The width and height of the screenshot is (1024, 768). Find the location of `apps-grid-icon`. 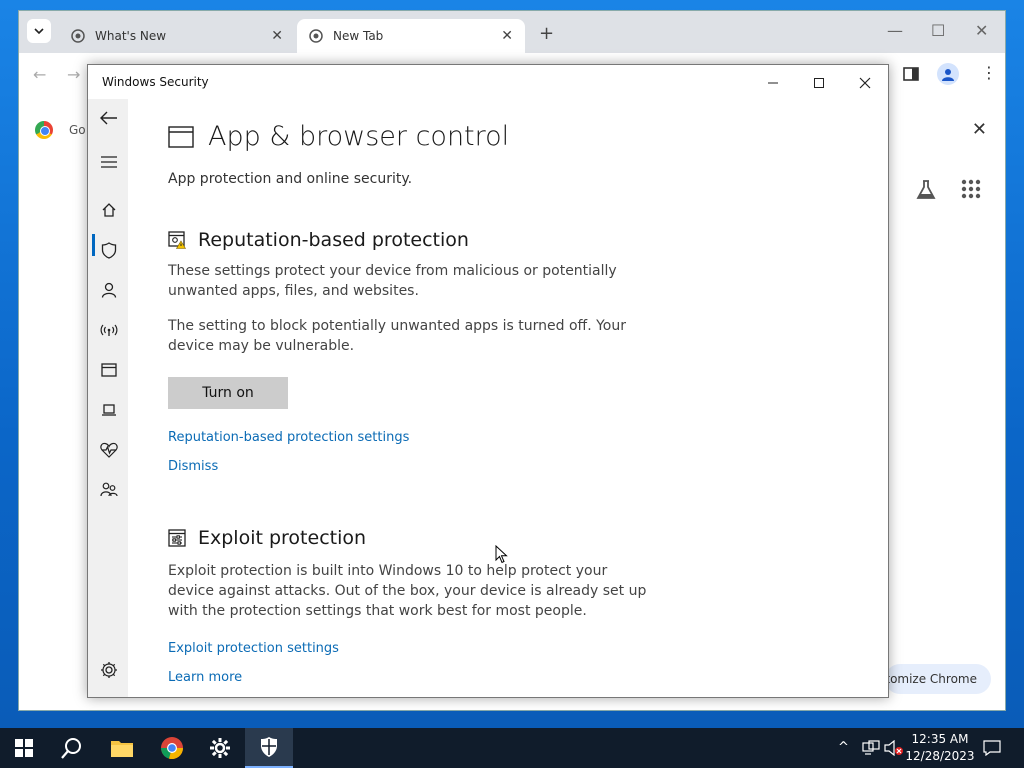

apps-grid-icon is located at coordinates (971, 189).